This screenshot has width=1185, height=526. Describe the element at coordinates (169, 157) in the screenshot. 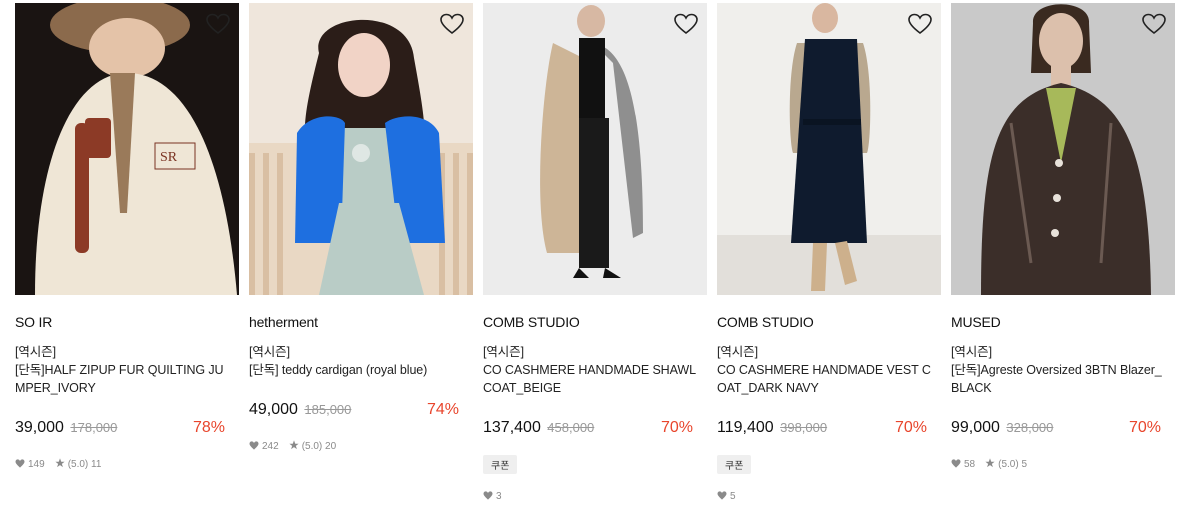

I see `svg-text: SR` at that location.